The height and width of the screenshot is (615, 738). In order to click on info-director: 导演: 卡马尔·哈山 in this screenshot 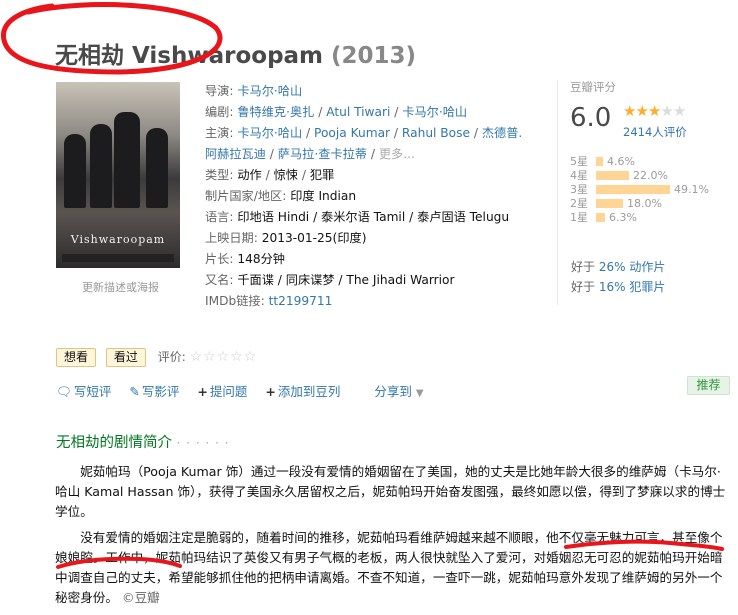, I will do `click(254, 91)`.